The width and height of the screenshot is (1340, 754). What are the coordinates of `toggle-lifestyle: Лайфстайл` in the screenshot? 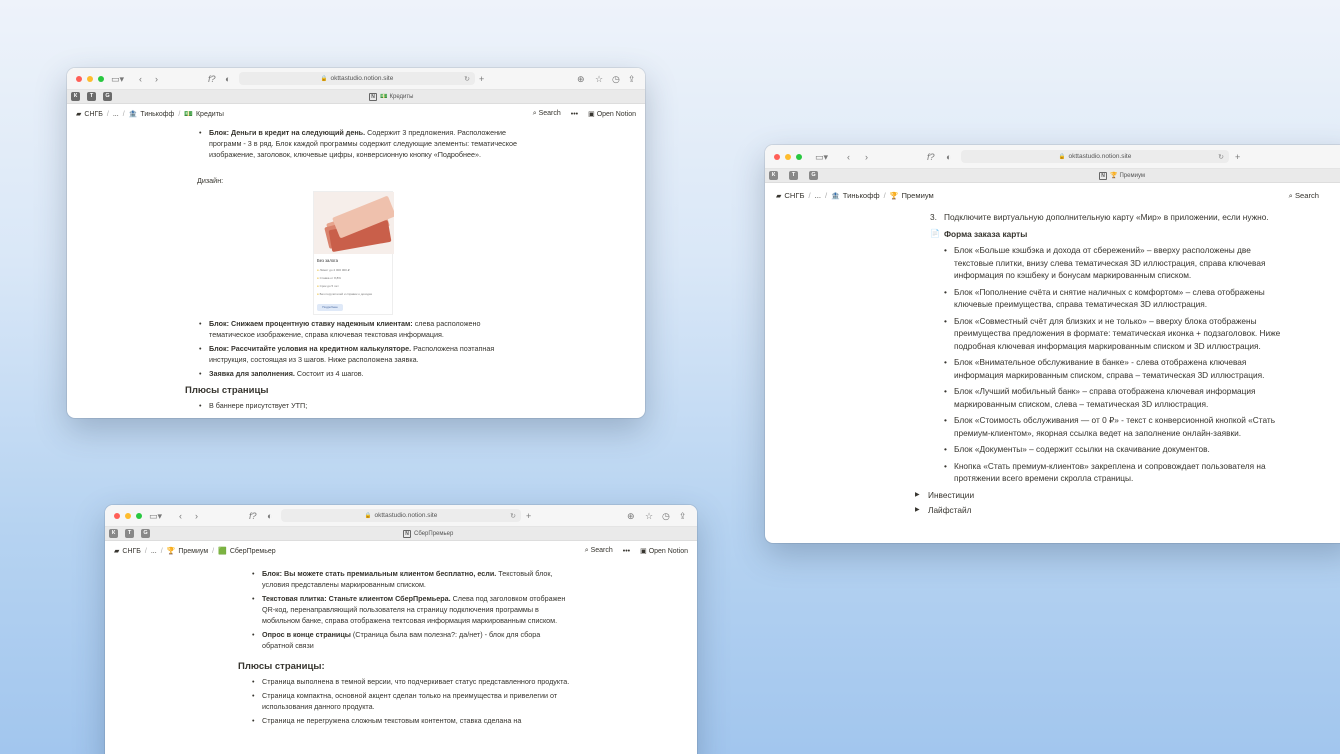 It's located at (1098, 510).